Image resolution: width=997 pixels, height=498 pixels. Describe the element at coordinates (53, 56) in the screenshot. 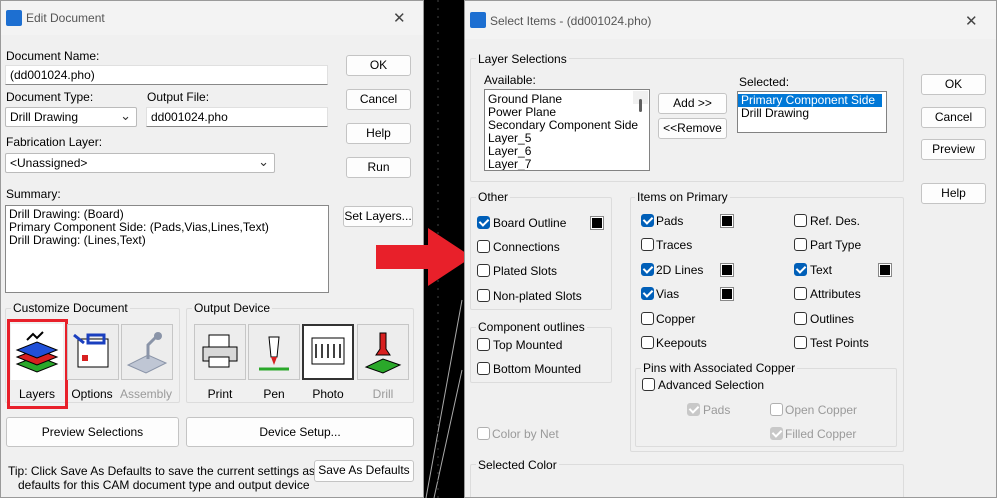

I see `document-name-label: Document Name:` at that location.